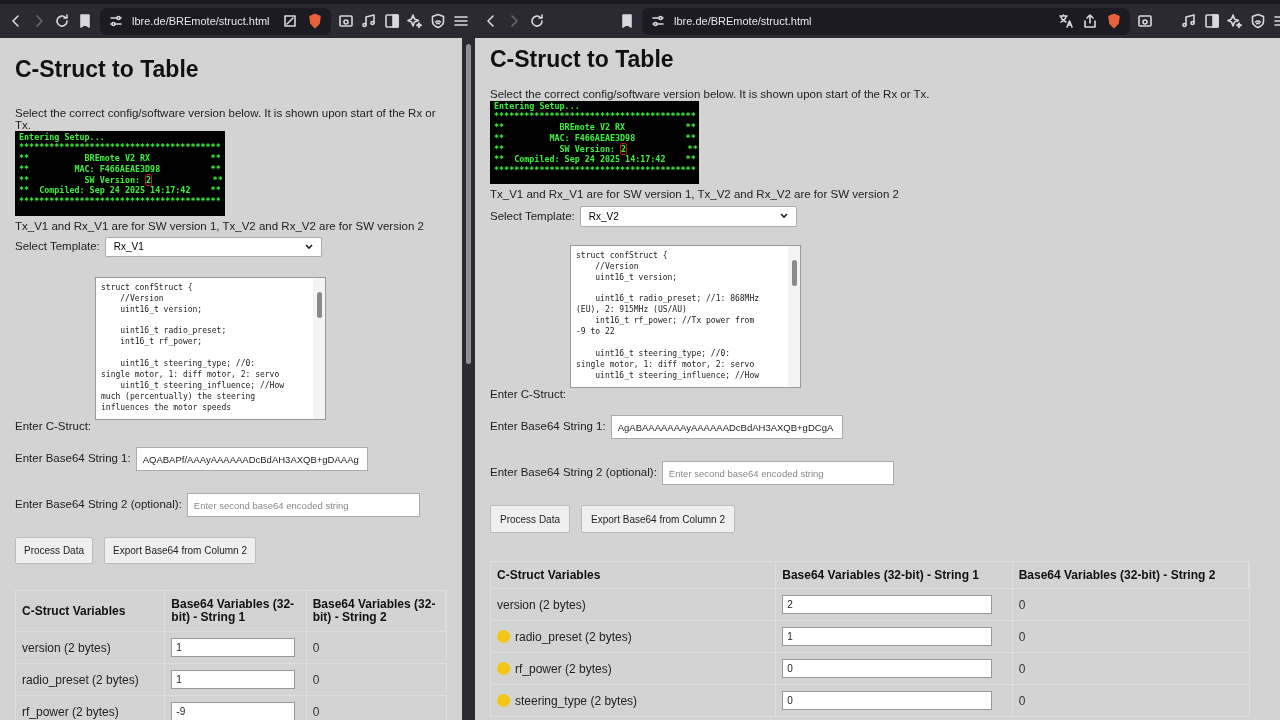 The width and height of the screenshot is (1280, 720). What do you see at coordinates (233, 711) in the screenshot?
I see `value-input: -9` at bounding box center [233, 711].